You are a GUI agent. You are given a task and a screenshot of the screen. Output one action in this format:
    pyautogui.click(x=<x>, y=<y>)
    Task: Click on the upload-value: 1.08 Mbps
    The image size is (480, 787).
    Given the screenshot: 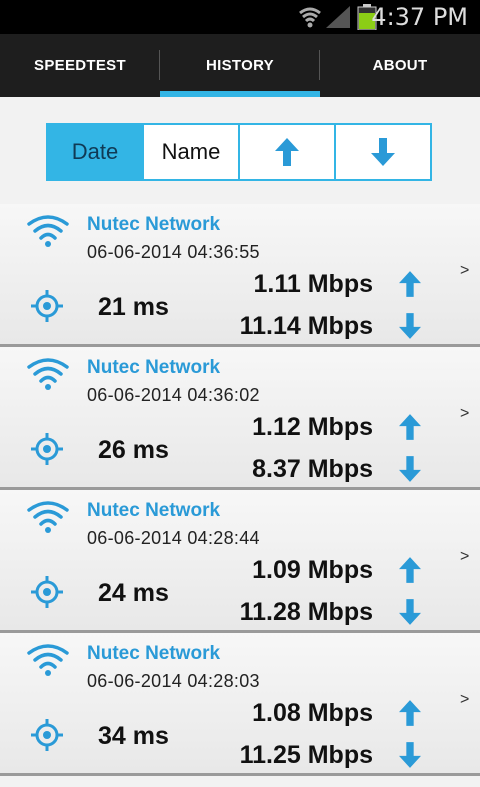 What is the action you would take?
    pyautogui.click(x=312, y=713)
    